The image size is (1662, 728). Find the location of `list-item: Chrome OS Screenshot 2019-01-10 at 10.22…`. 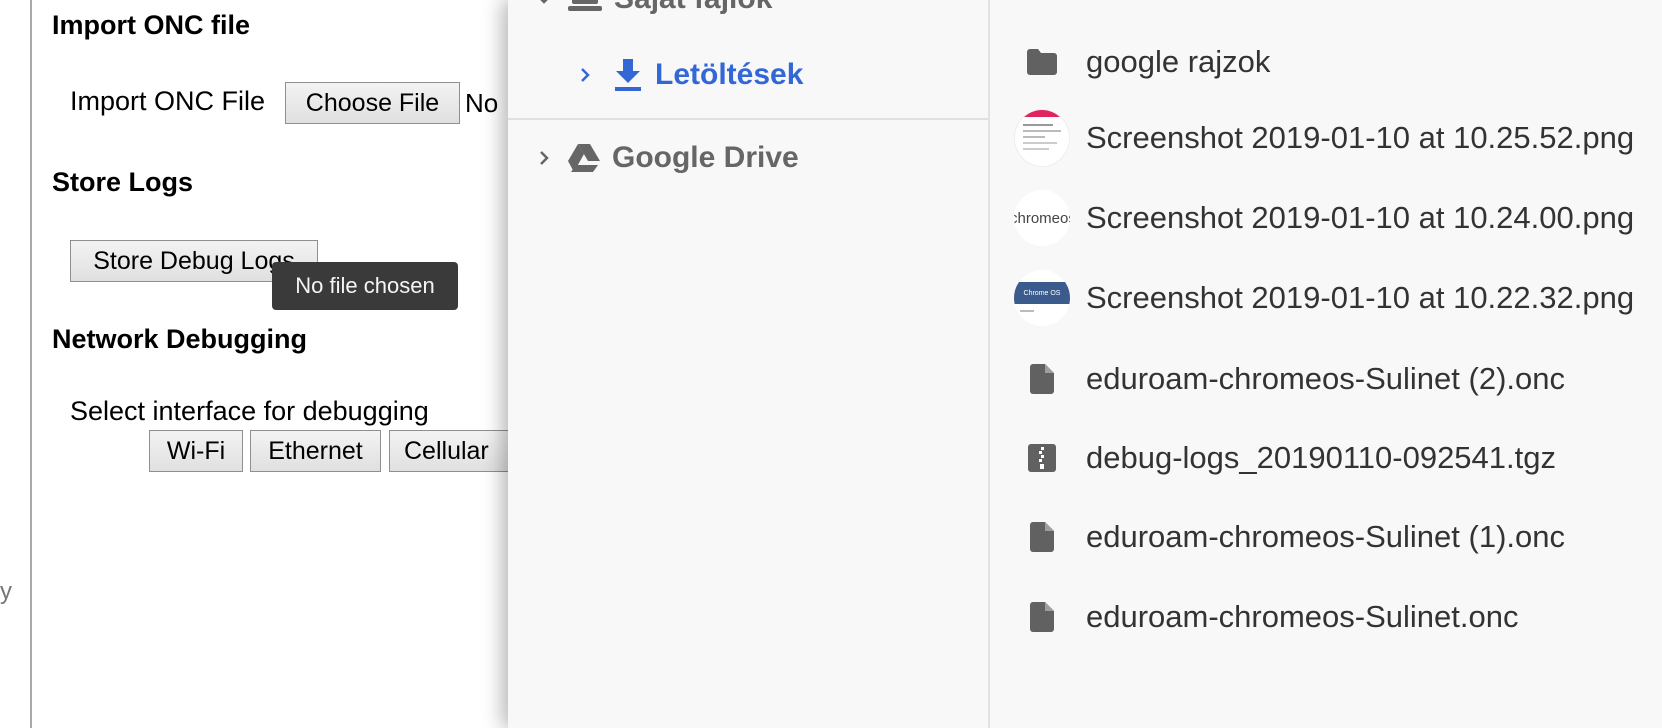

list-item: Chrome OS Screenshot 2019-01-10 at 10.22… is located at coordinates (1326, 298).